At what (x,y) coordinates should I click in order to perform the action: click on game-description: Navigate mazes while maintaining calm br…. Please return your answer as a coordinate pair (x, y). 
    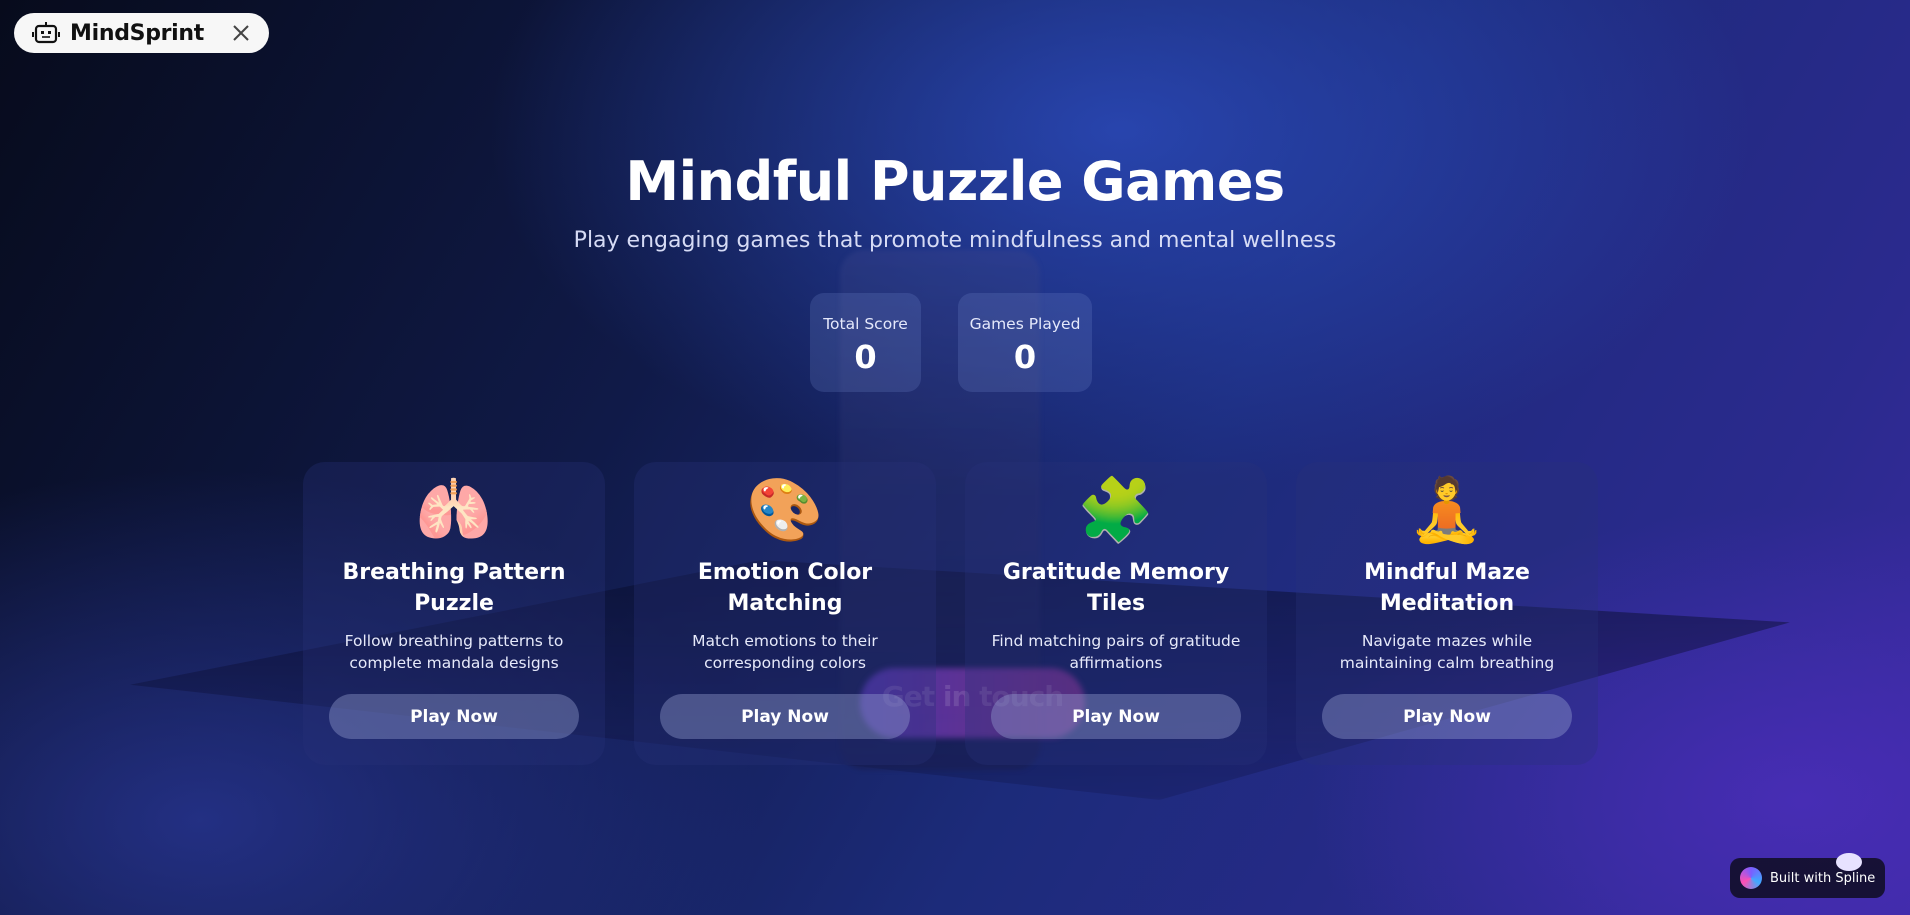
    Looking at the image, I should click on (1447, 652).